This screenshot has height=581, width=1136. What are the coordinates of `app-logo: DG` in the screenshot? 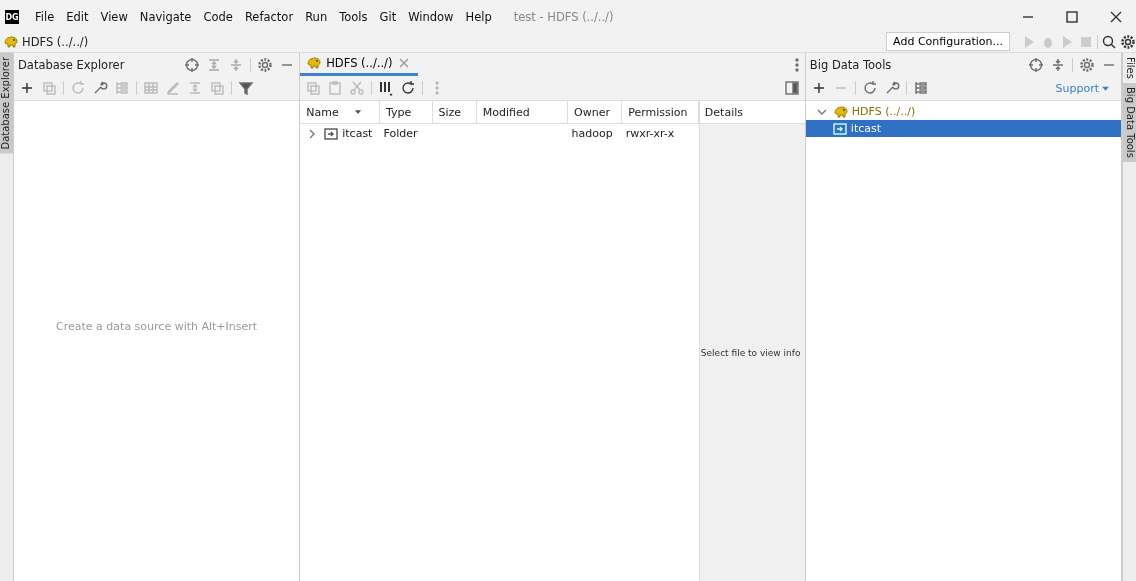 It's located at (12, 17).